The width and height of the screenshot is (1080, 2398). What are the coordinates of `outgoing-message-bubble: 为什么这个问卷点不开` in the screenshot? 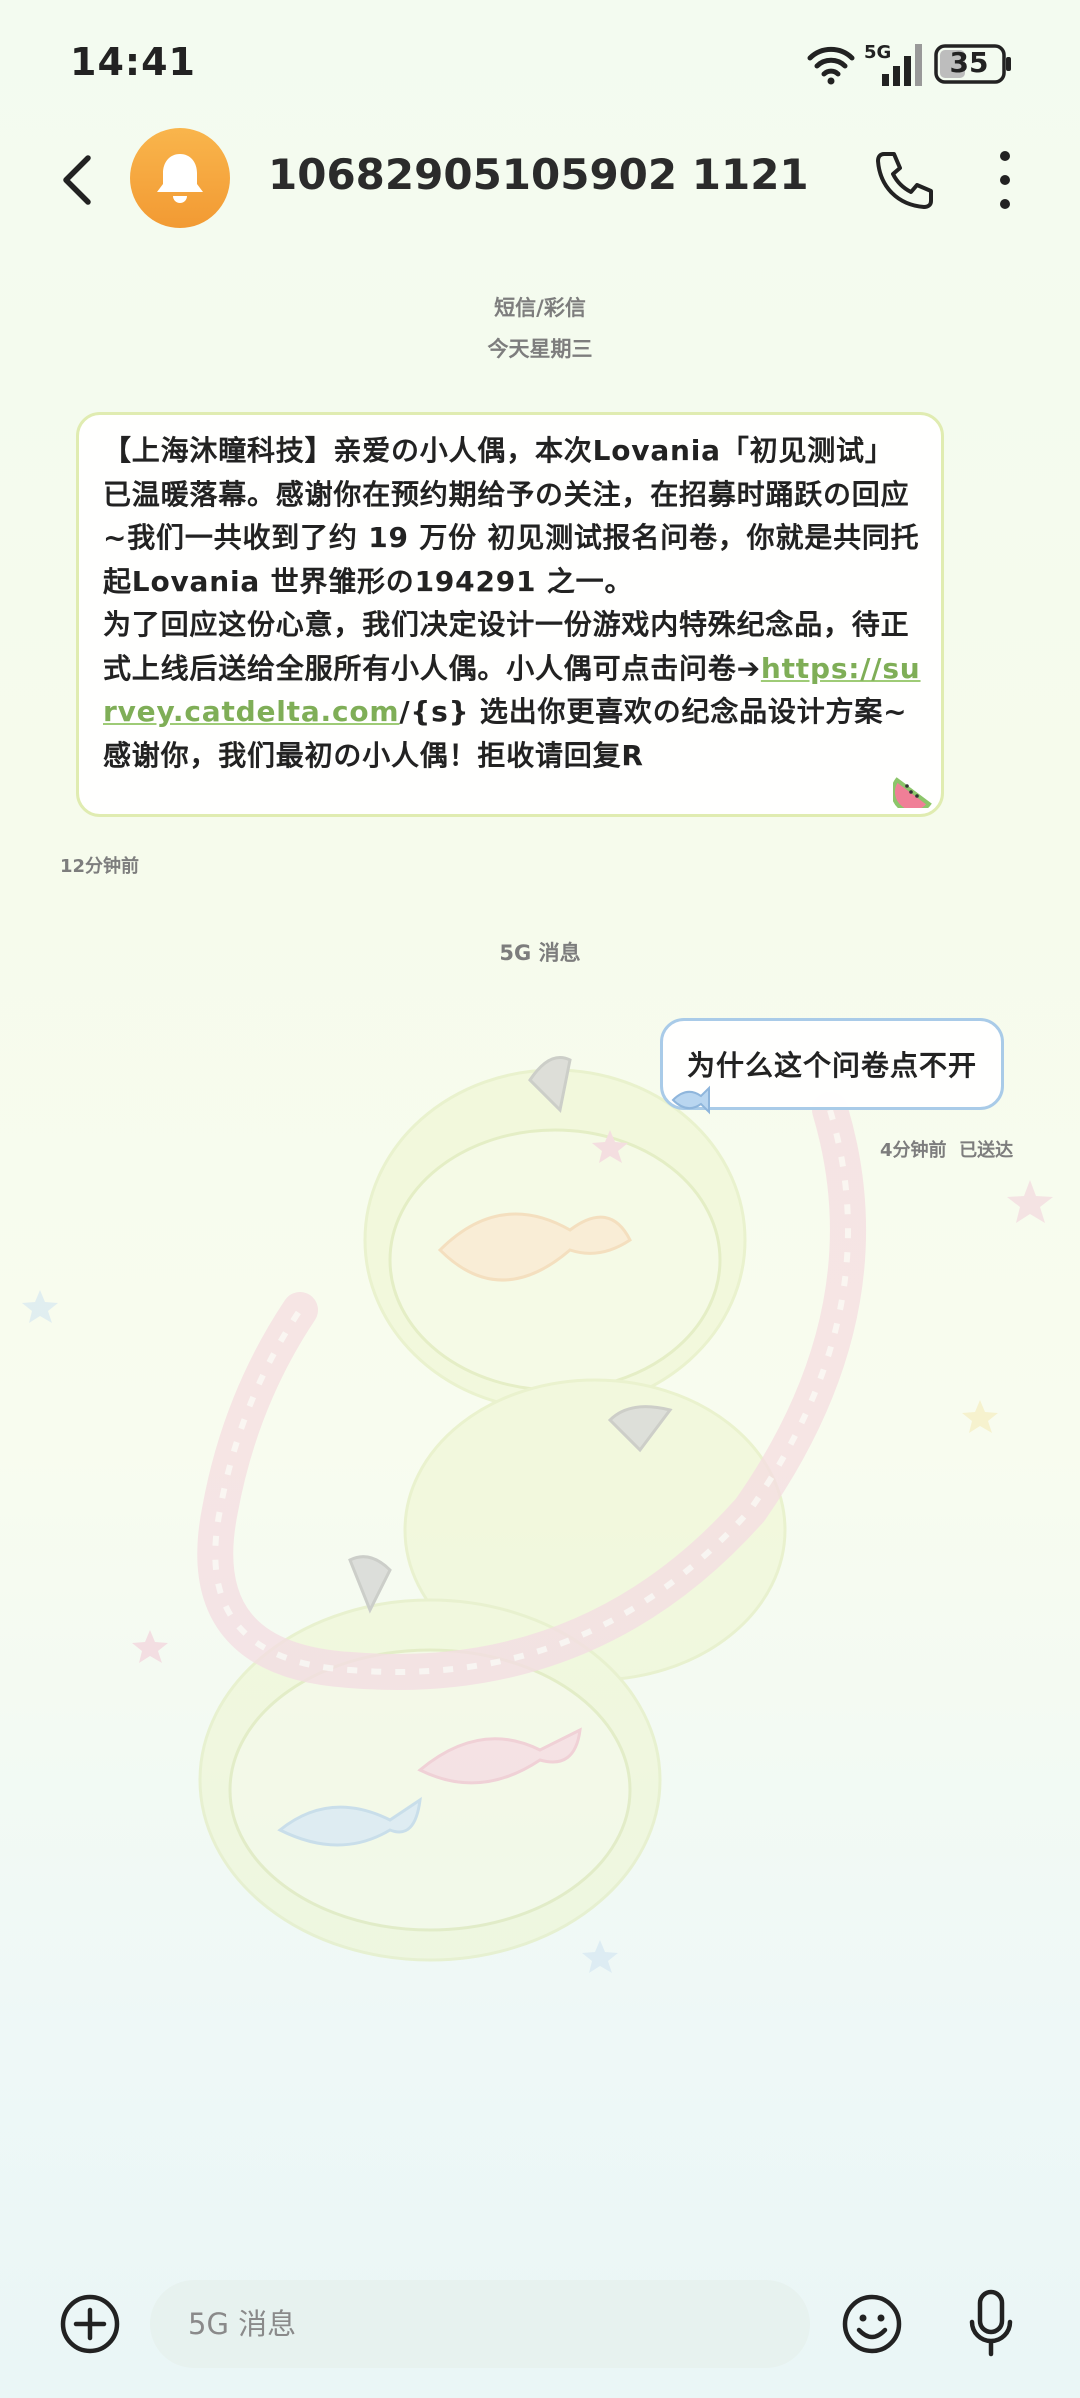 It's located at (832, 1066).